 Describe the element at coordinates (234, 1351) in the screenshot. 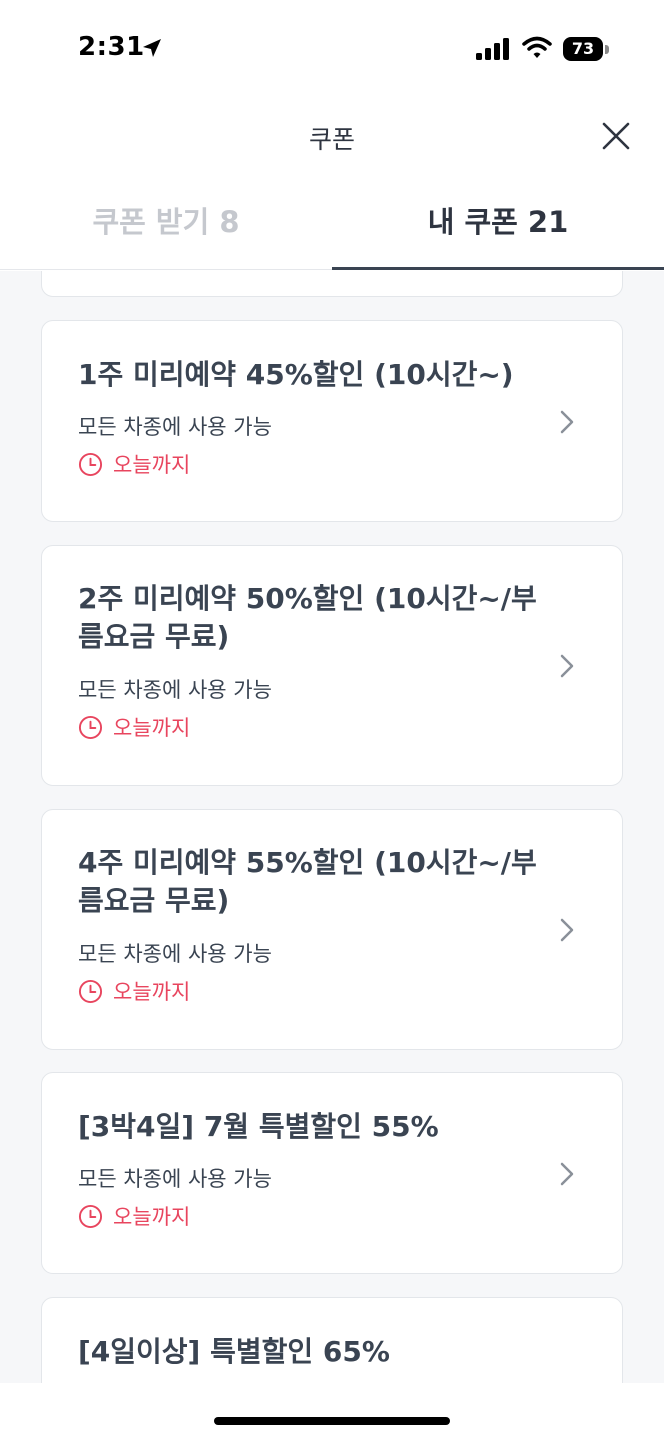

I see `coupon-title: [4일이상] 특별할인 65%` at that location.